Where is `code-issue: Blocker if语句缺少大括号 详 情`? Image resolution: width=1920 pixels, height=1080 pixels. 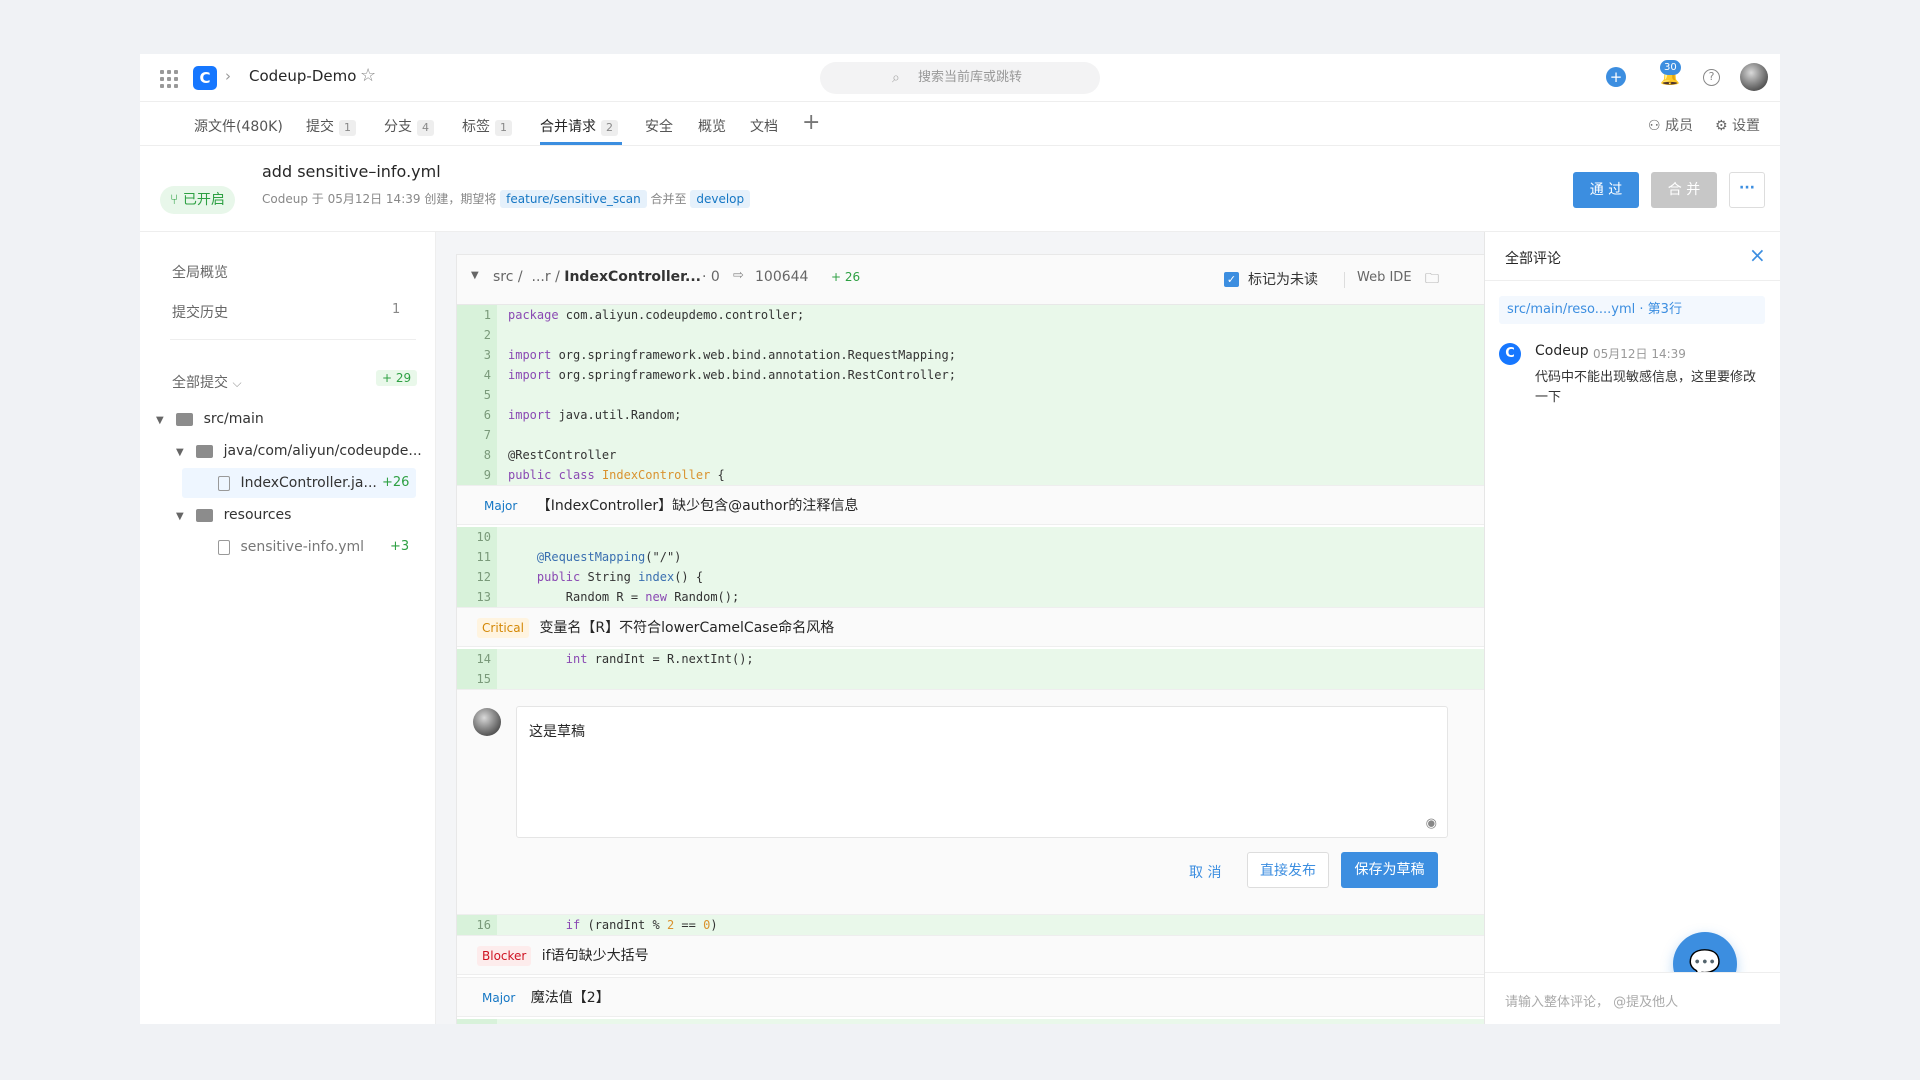
code-issue: Blocker if语句缺少大括号 详 情 is located at coordinates (1019, 955).